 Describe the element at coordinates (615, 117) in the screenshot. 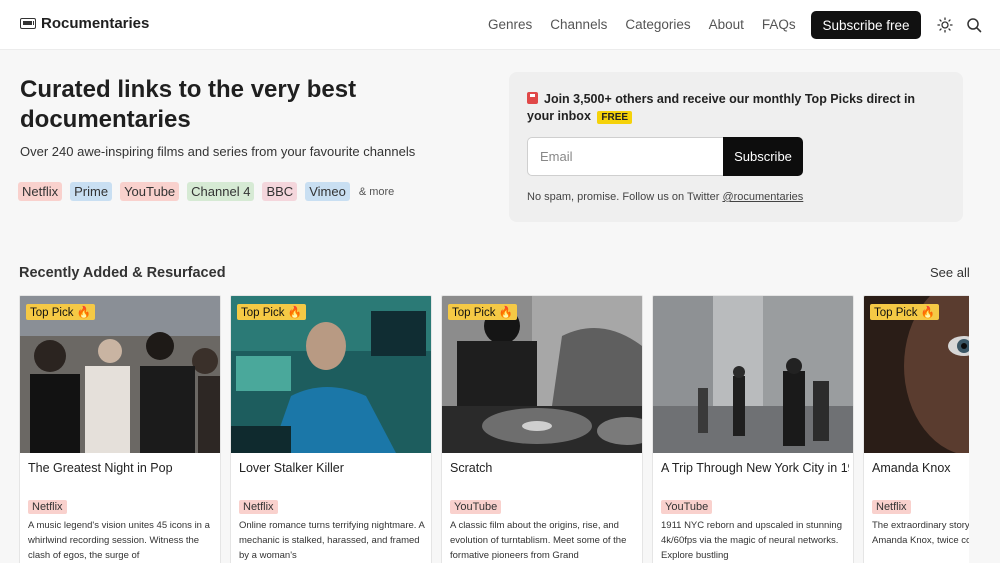

I see `free-badge: FREE` at that location.